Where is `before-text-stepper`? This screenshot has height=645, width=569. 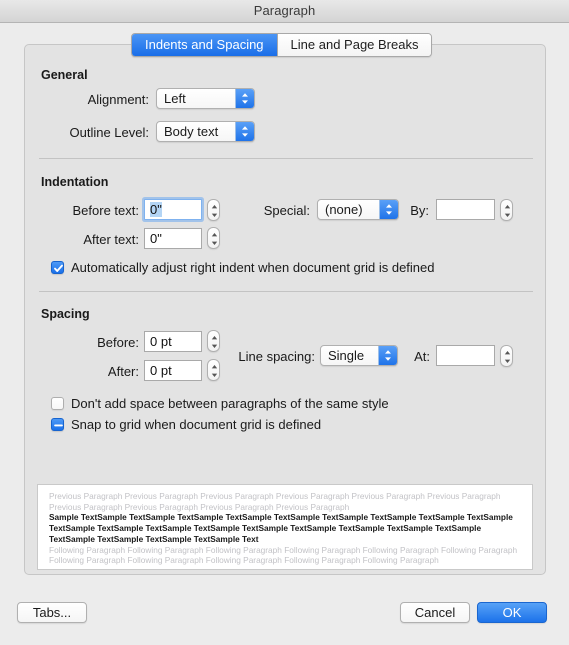 before-text-stepper is located at coordinates (213, 210).